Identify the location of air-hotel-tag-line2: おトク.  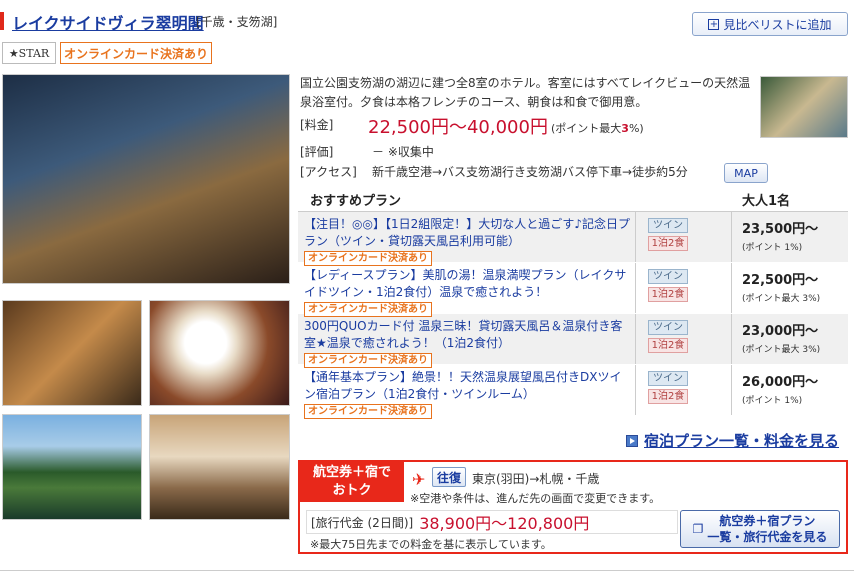
(352, 490).